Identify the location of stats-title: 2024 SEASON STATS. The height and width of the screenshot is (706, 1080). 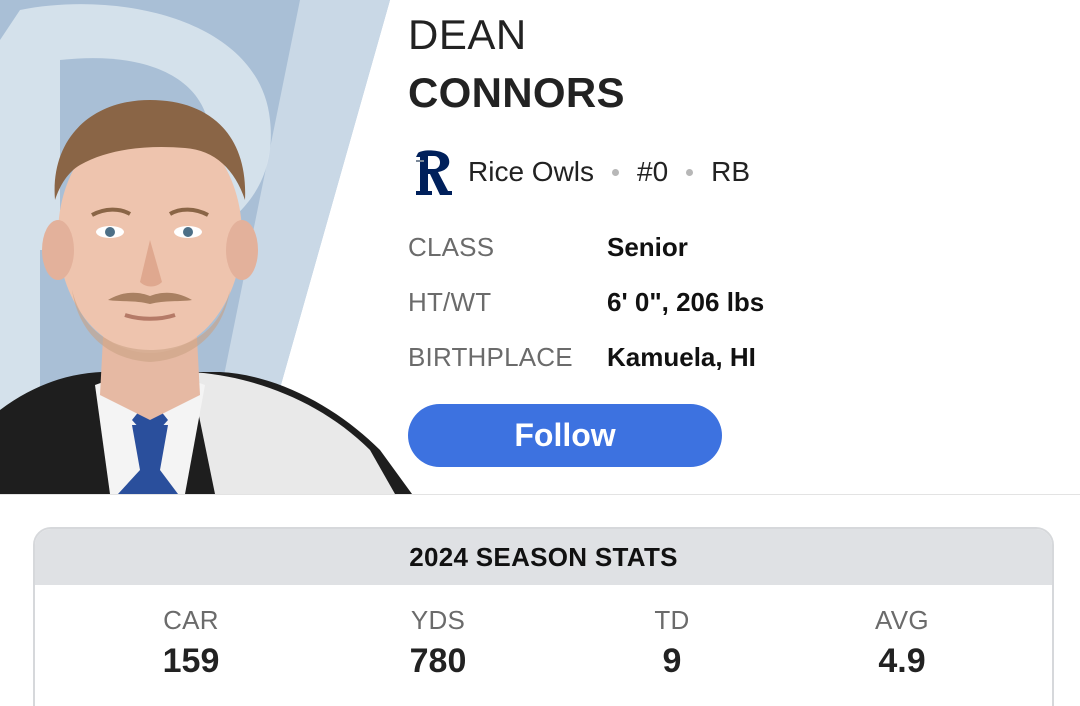
(543, 557).